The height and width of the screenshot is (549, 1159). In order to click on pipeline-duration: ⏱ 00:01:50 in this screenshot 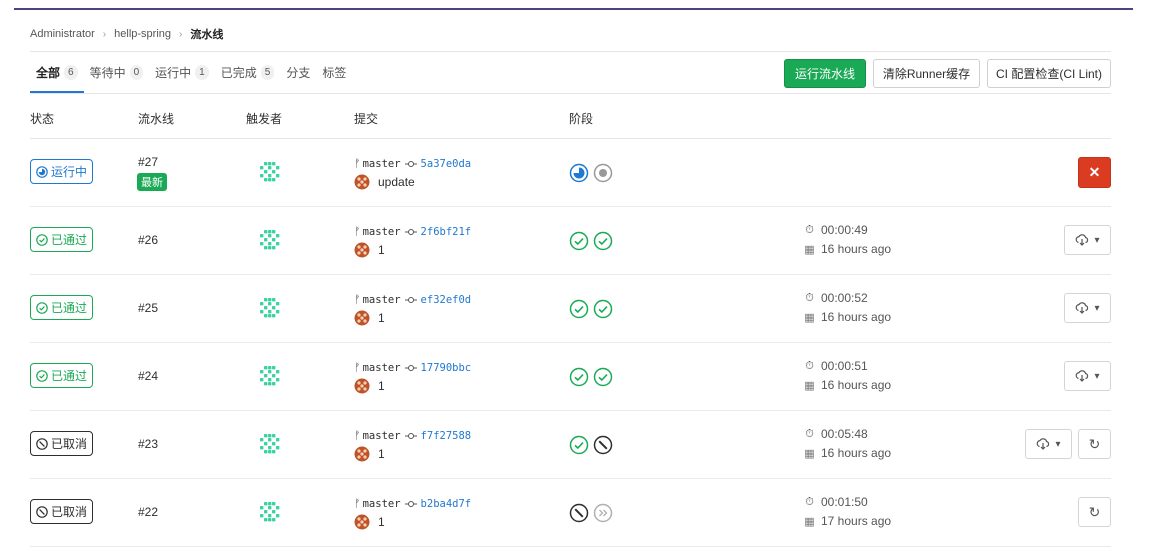, I will do `click(835, 502)`.